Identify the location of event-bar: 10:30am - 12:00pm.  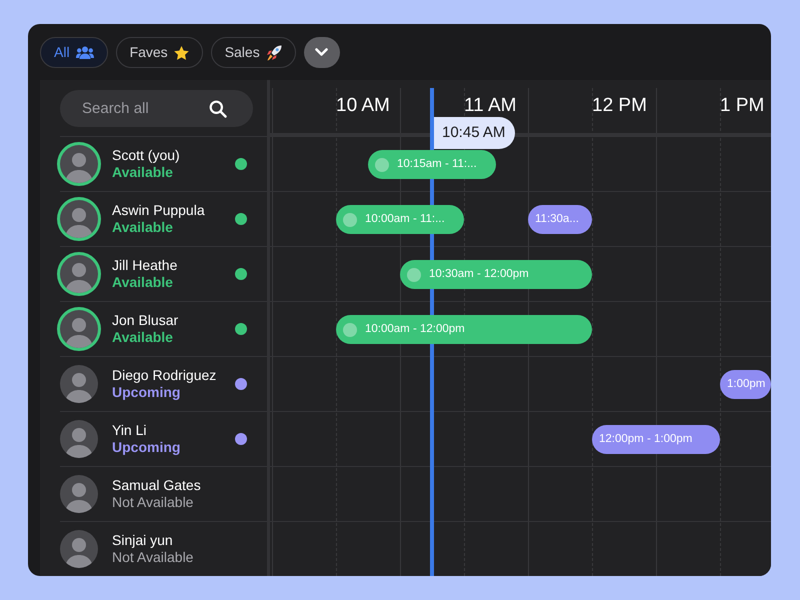
(496, 274).